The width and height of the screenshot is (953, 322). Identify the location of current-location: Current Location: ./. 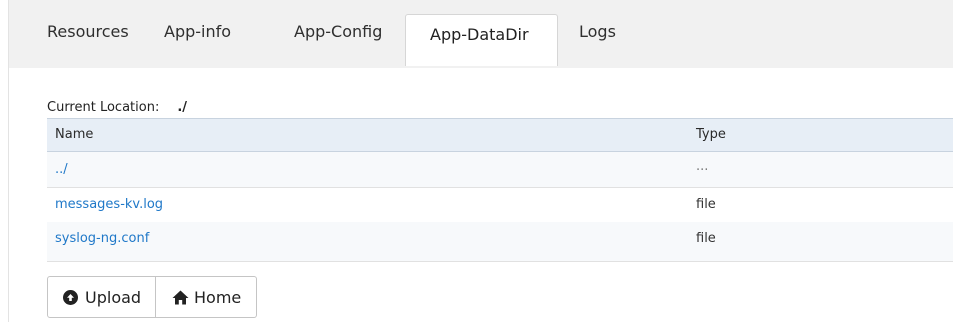
(117, 107).